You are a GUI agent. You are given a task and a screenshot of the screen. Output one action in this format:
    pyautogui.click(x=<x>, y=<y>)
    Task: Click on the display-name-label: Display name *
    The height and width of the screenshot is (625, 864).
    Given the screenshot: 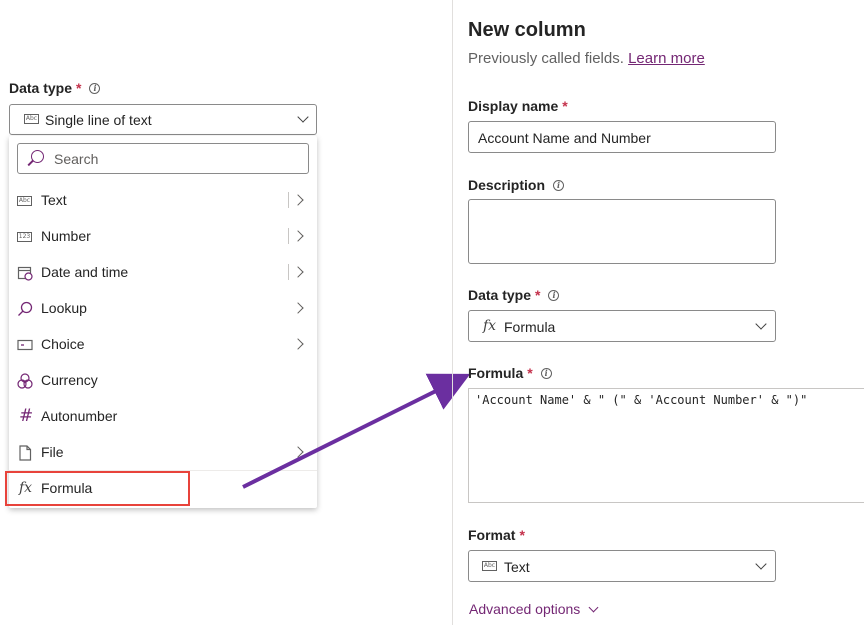 What is the action you would take?
    pyautogui.click(x=518, y=106)
    